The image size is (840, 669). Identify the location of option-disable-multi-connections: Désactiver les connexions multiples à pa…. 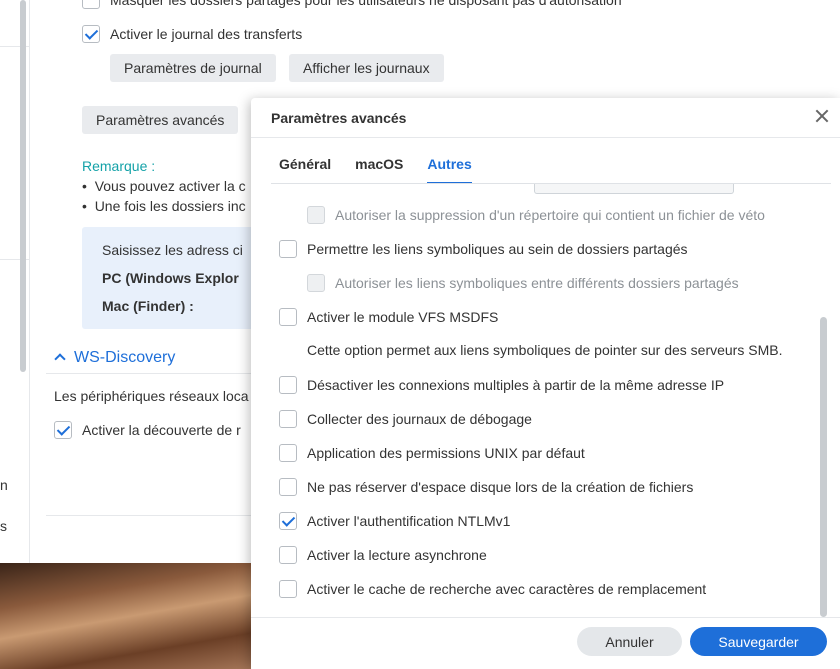
(501, 385).